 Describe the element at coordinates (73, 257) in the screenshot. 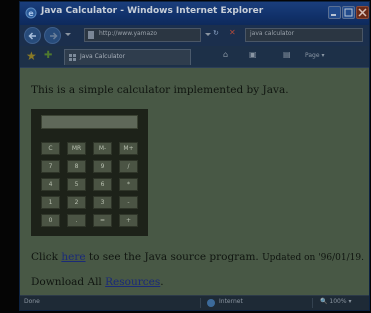

I see `here-link: here` at that location.